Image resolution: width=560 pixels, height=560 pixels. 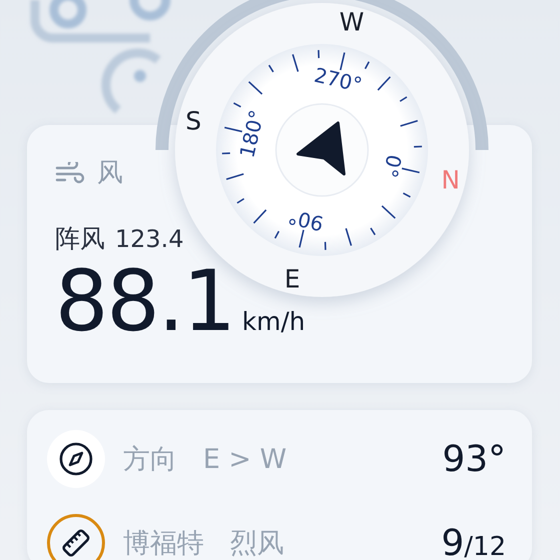 I want to click on wind-icon, so click(x=70, y=173).